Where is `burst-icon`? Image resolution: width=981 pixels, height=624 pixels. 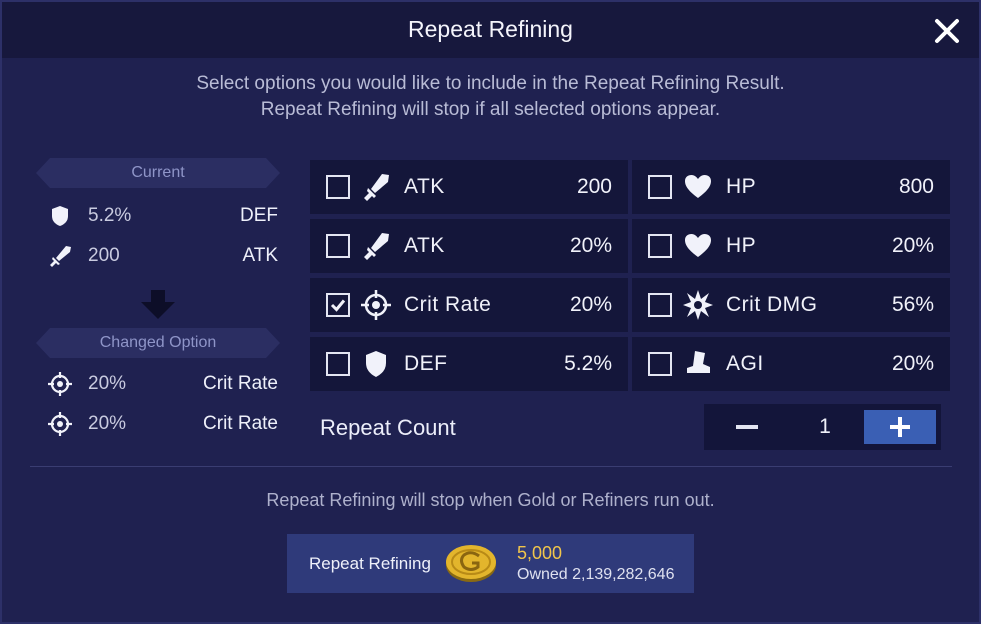 burst-icon is located at coordinates (698, 305).